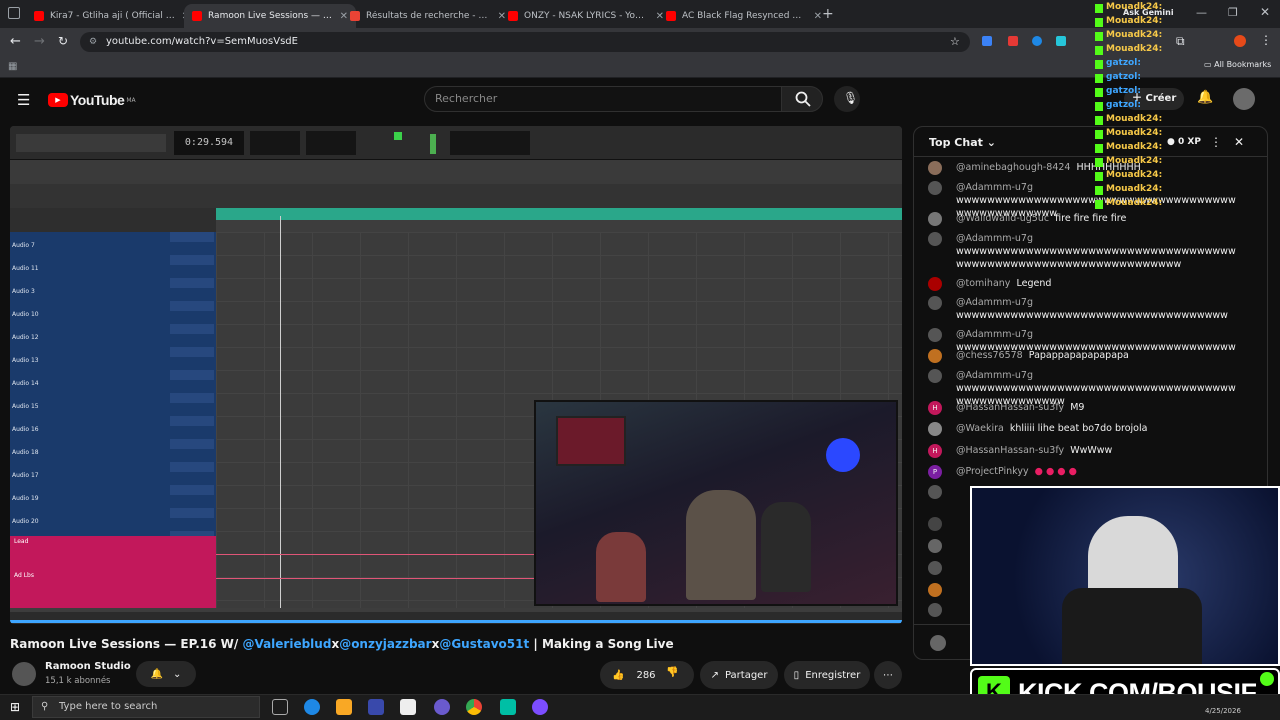 The height and width of the screenshot is (720, 1280). Describe the element at coordinates (525, 42) in the screenshot. I see `address-bar: ⚙ youtube.com/watch?v=SemMuosVsdE ☆` at that location.